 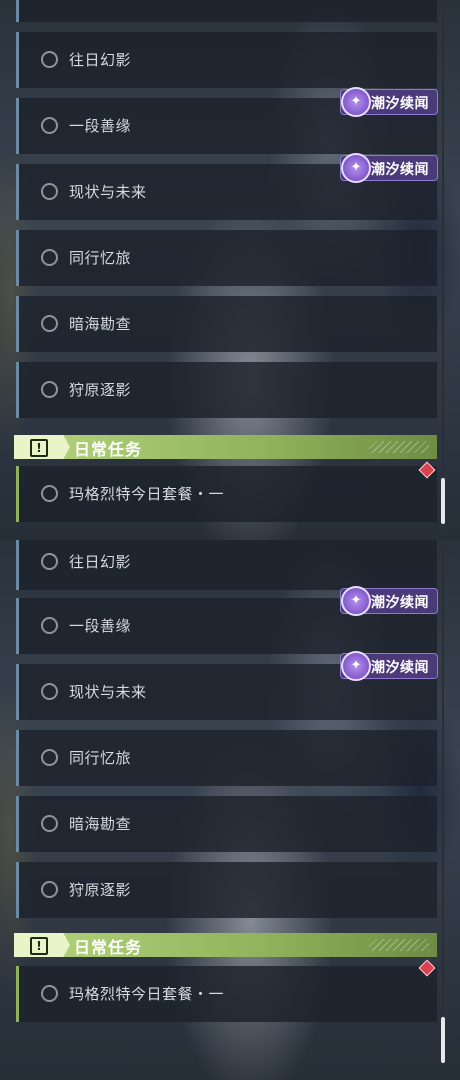 What do you see at coordinates (226, 11) in the screenshot?
I see `quest-item-partial` at bounding box center [226, 11].